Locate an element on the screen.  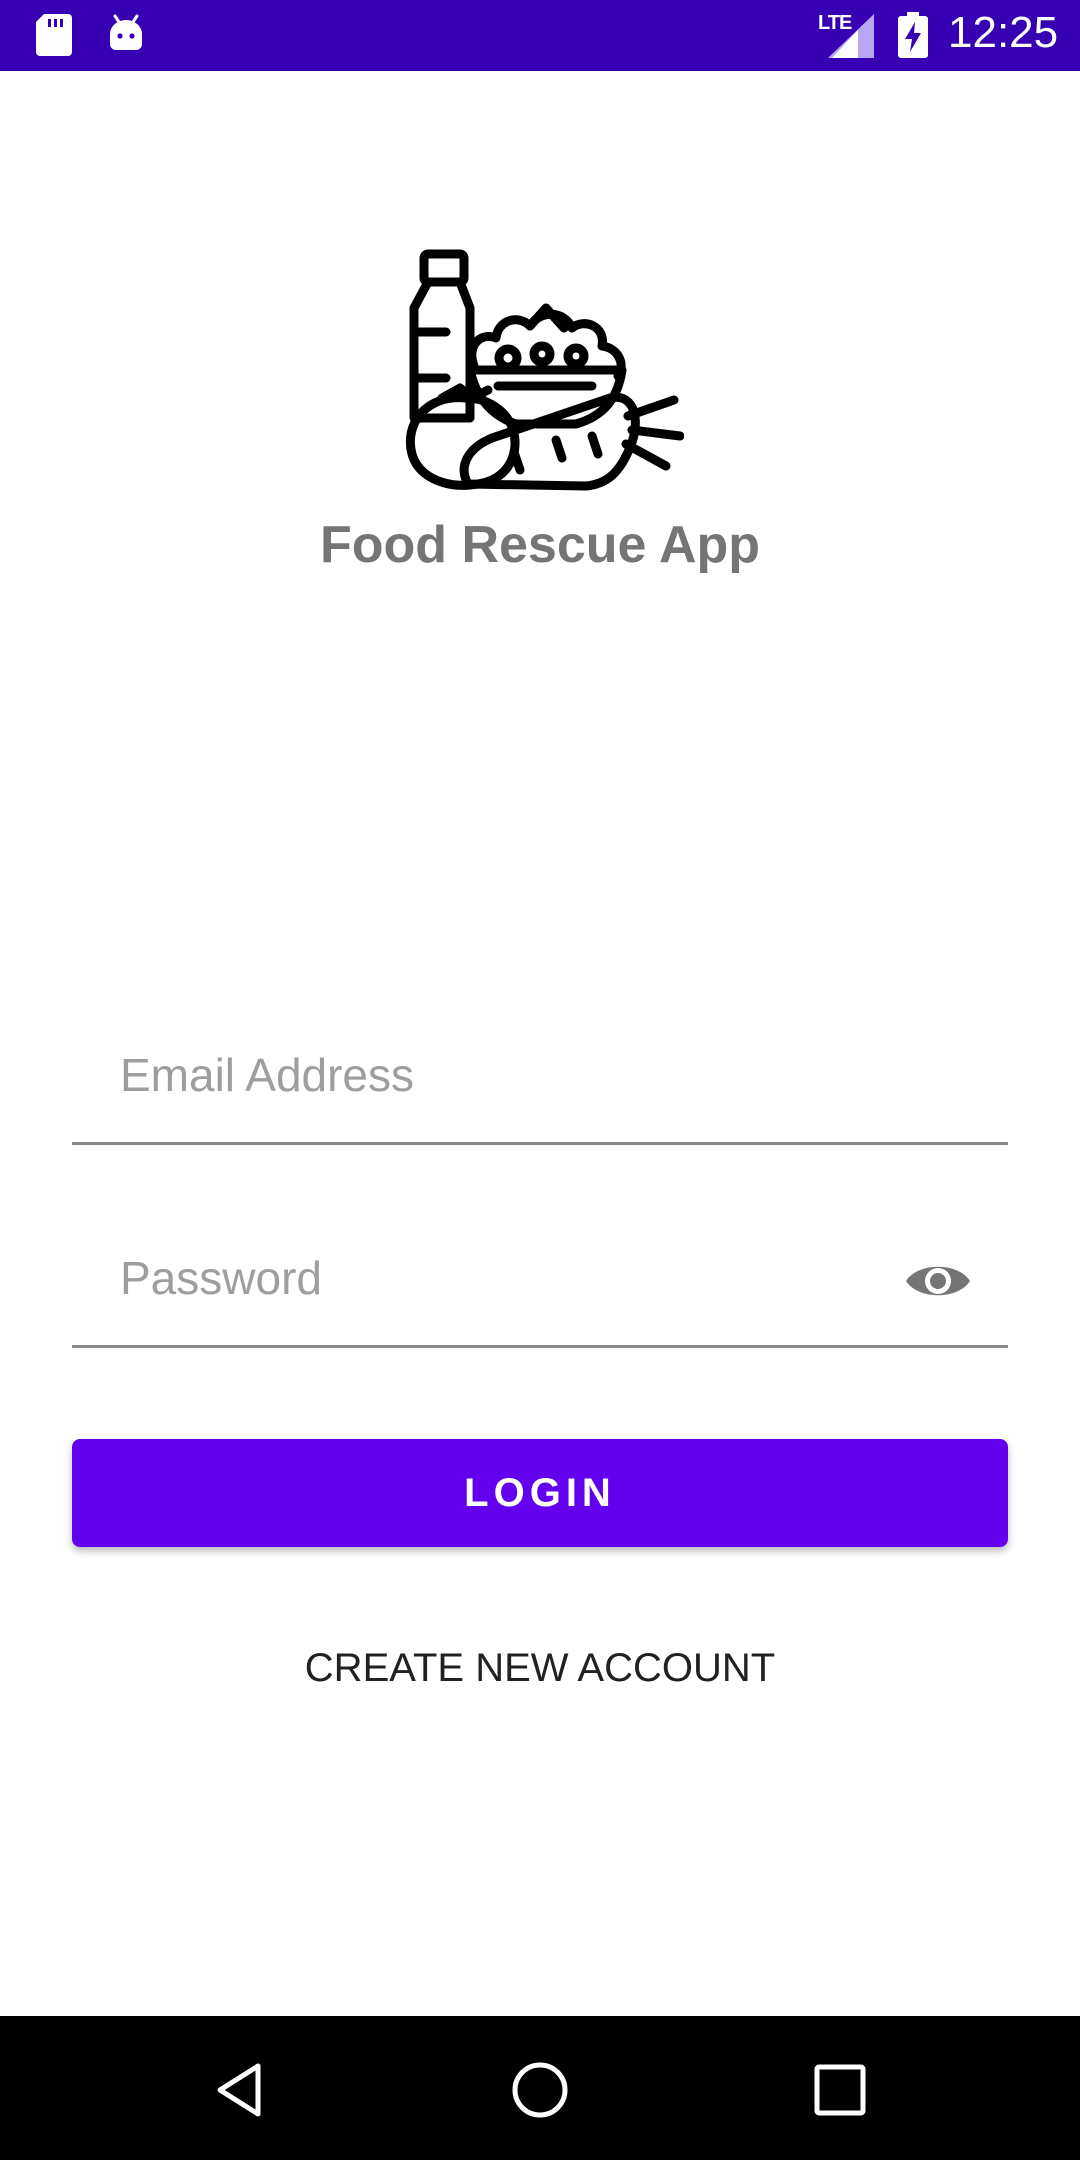
email-input is located at coordinates (510, 1075).